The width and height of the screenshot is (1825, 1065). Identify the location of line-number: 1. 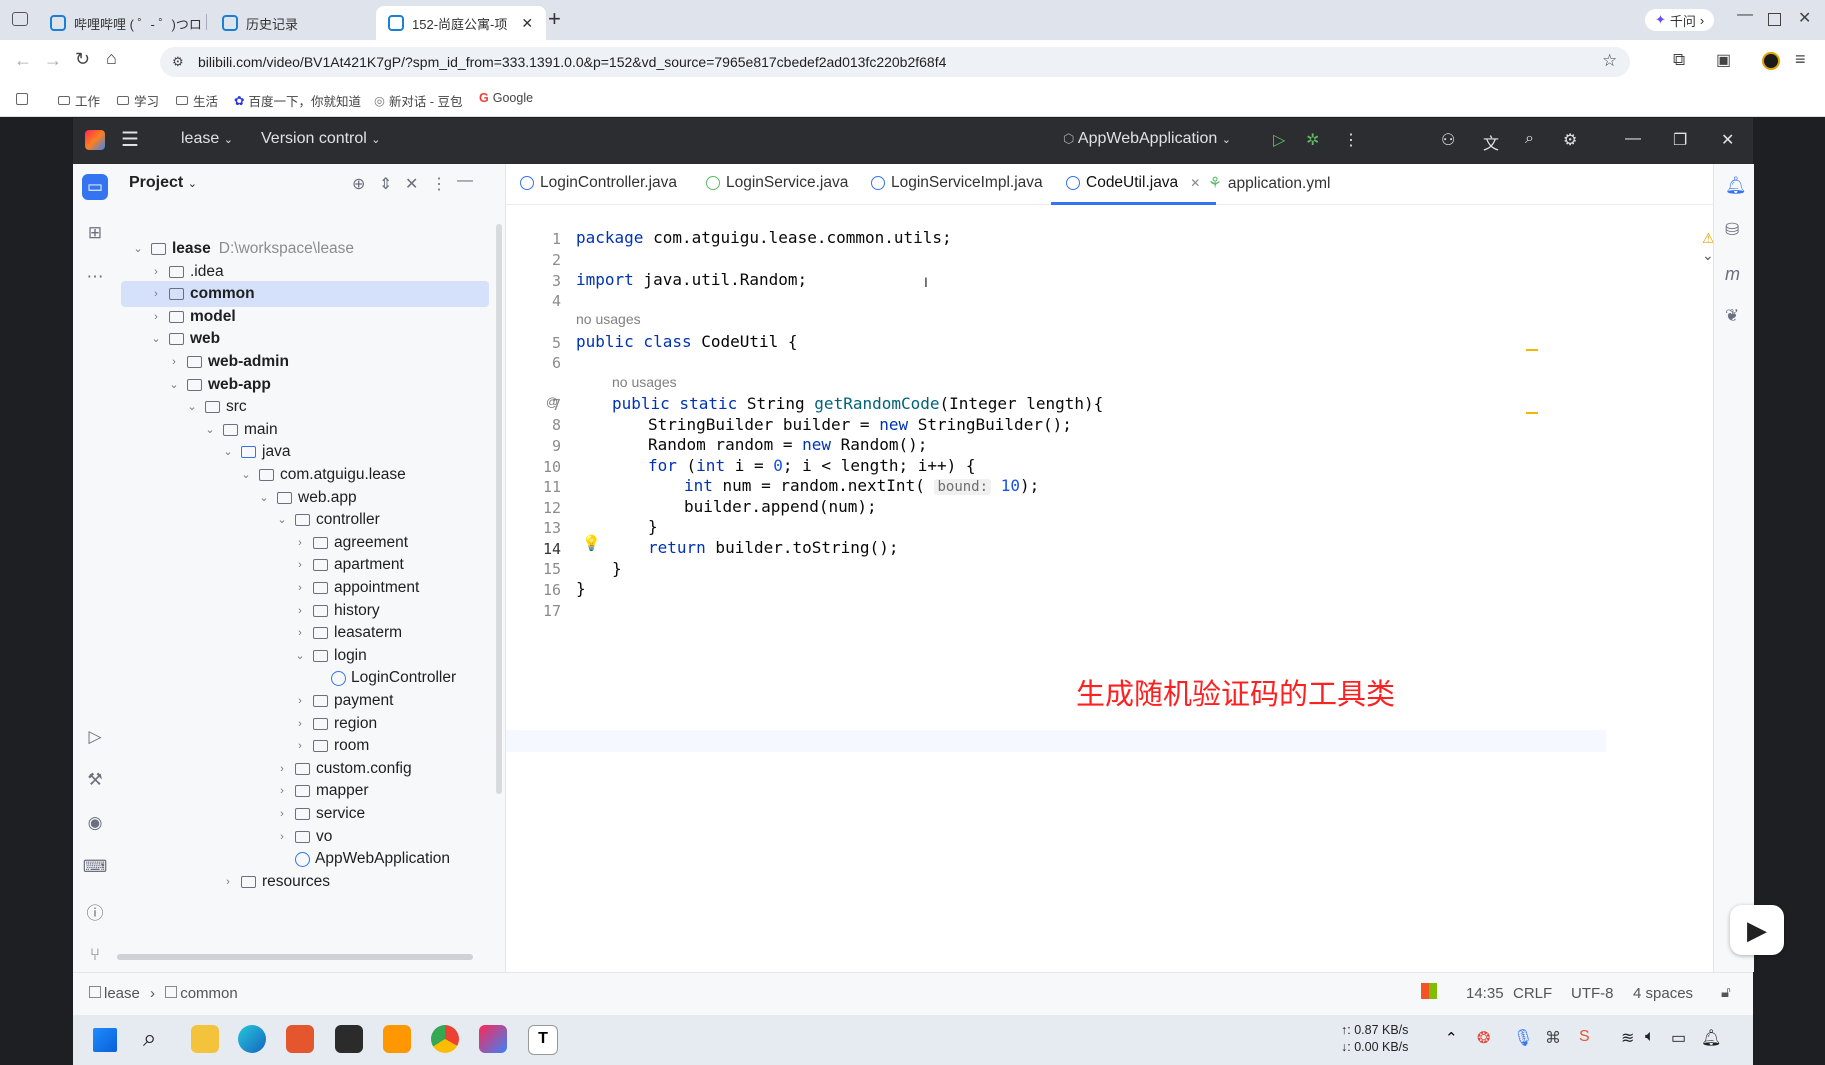
(533, 239).